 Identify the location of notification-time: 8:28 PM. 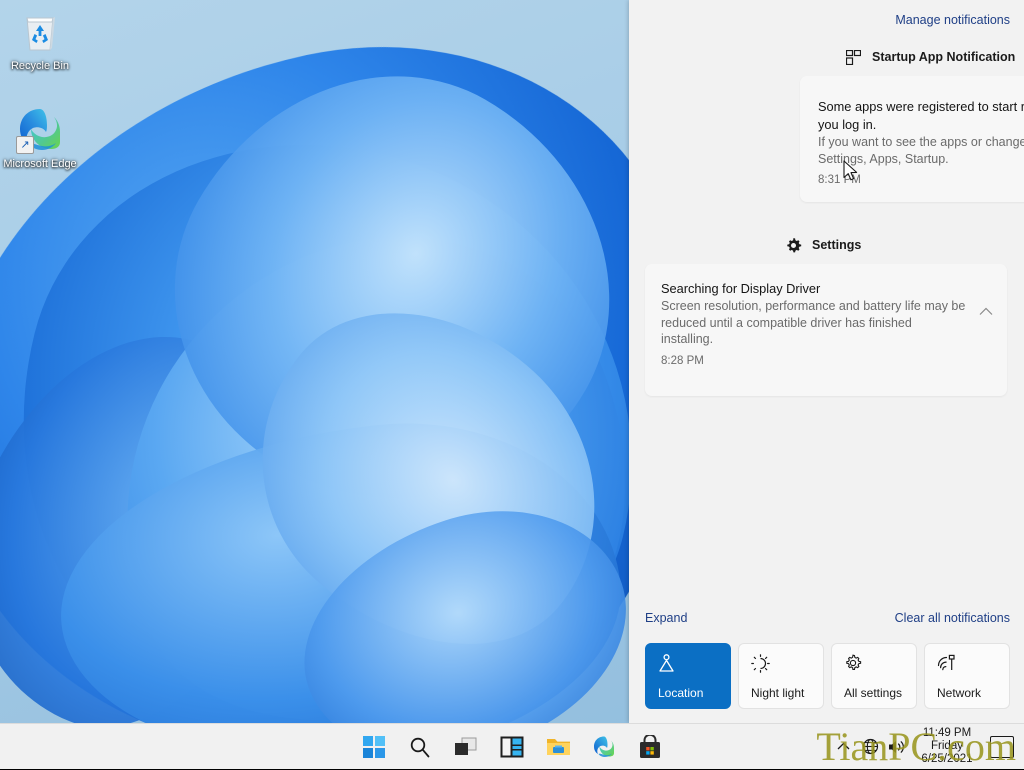
(682, 360).